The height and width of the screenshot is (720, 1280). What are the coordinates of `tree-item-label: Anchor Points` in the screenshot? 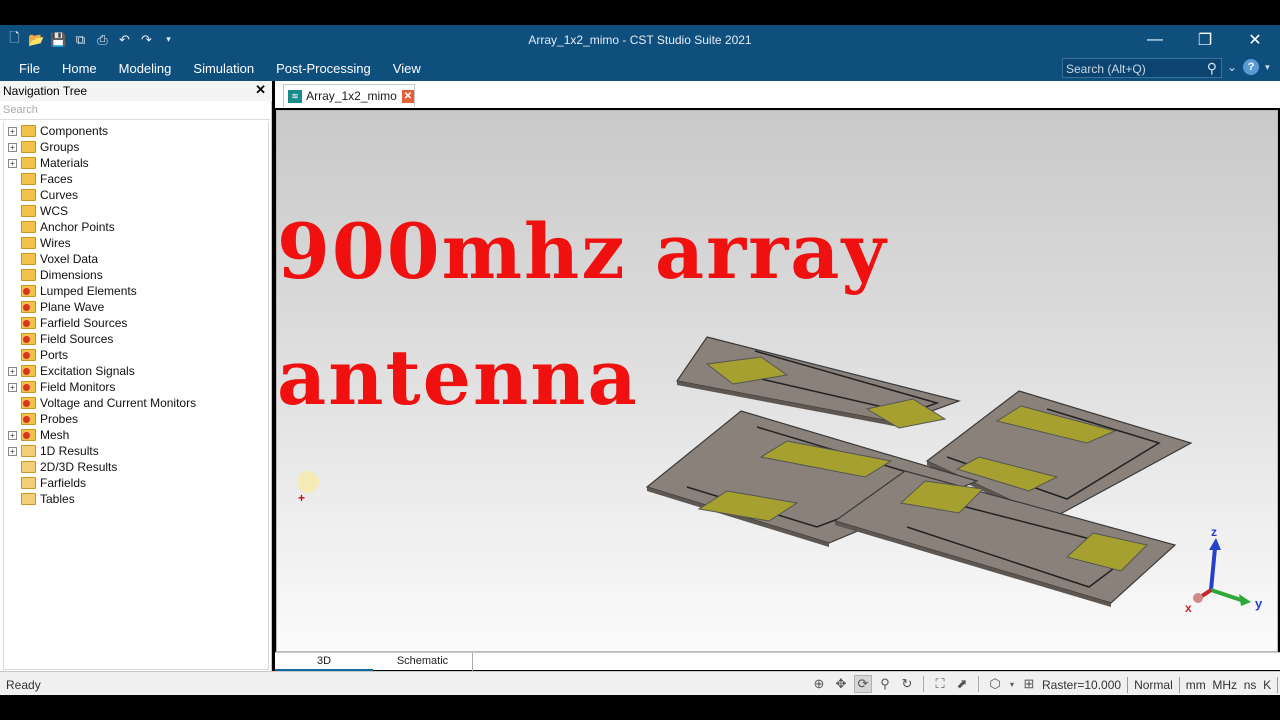 It's located at (77, 227).